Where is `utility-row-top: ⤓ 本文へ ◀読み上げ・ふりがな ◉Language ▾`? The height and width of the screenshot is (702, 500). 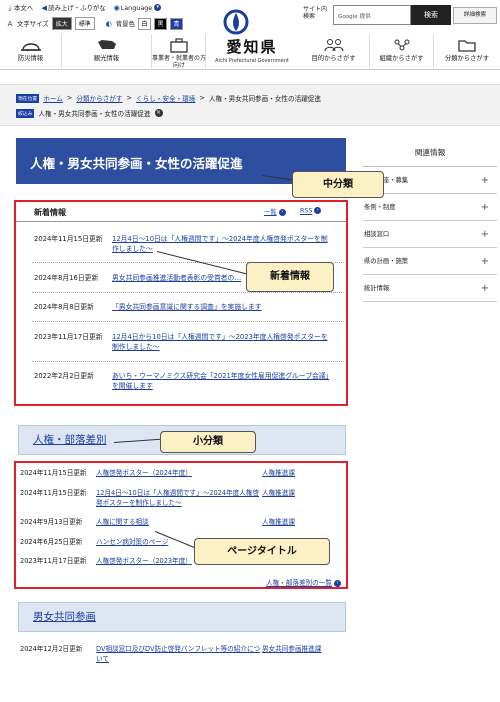
utility-row-top: ⤓ 本文へ ◀読み上げ・ふりがな ◉Language ▾ is located at coordinates (84, 7).